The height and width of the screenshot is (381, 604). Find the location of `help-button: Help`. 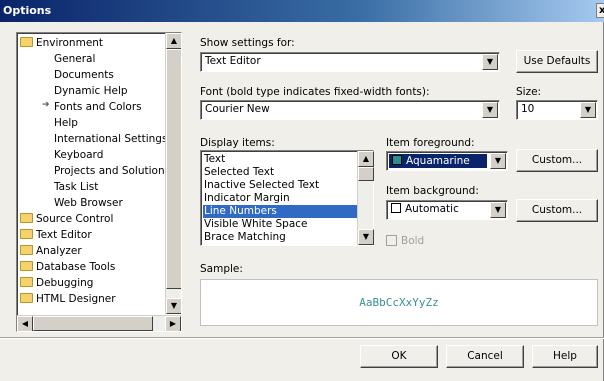

help-button: Help is located at coordinates (565, 356).